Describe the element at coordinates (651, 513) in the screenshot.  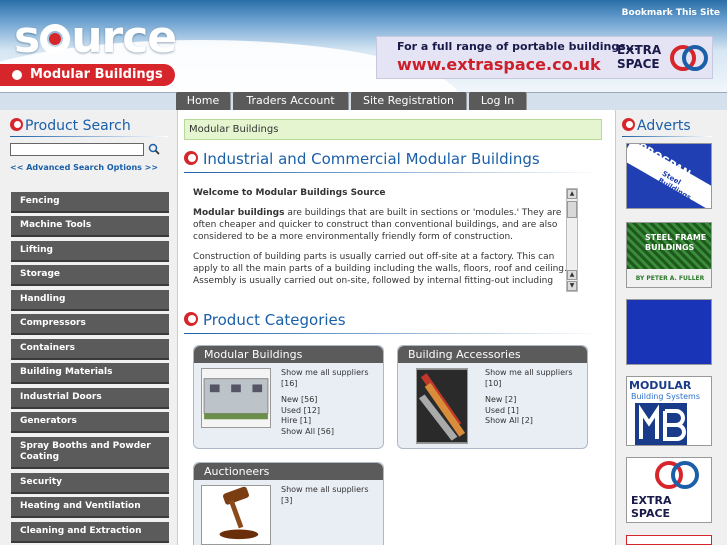
I see `ad-extra-line2: SPACE` at that location.